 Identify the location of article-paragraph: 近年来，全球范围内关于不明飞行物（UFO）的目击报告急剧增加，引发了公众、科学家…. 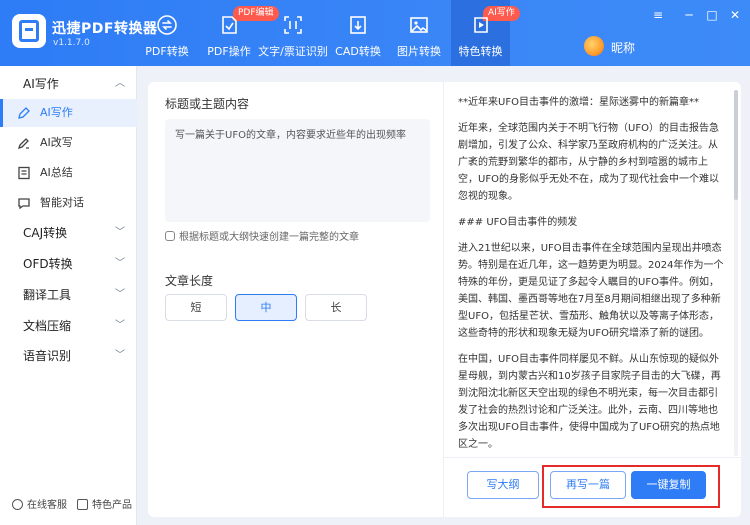
(588, 162).